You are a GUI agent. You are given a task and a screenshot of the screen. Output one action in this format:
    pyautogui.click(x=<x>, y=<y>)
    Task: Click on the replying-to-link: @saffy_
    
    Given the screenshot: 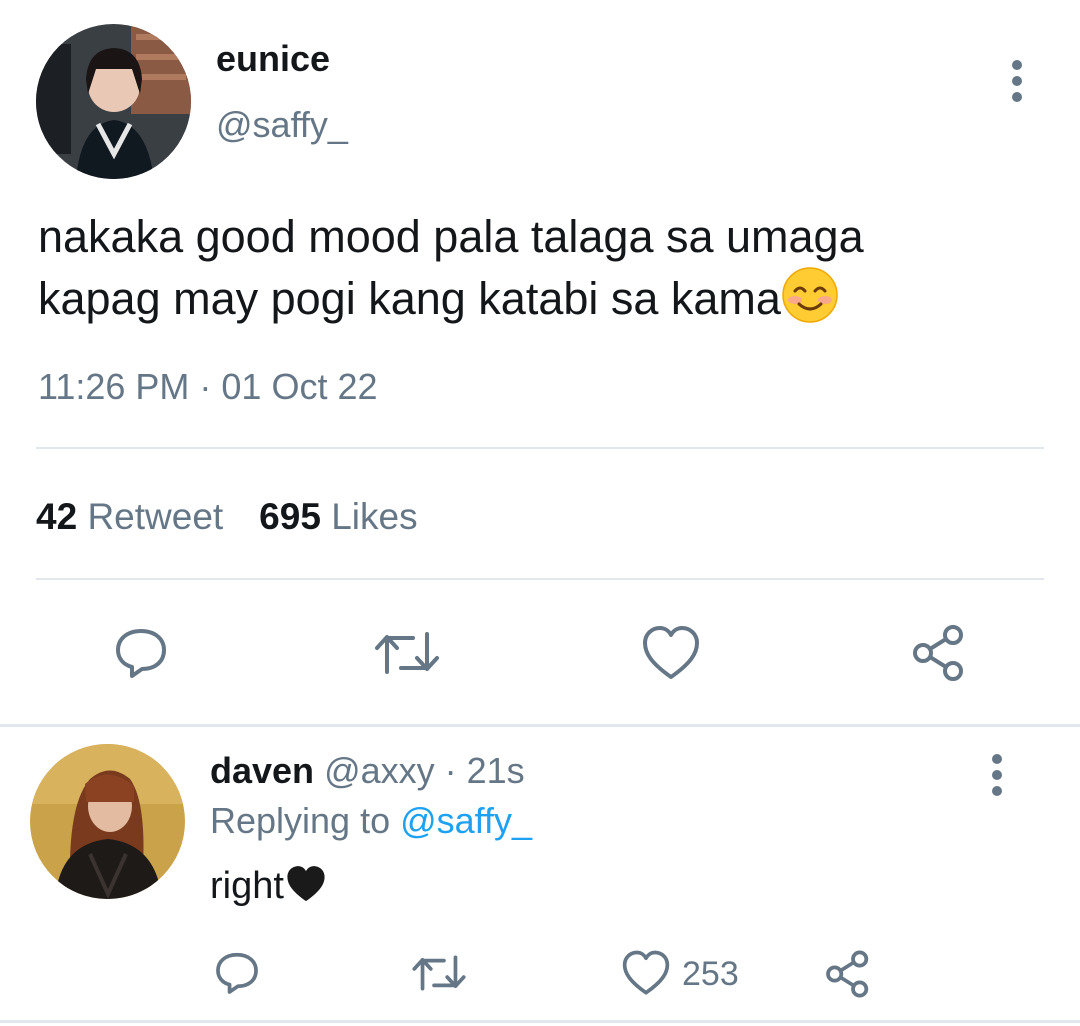 What is the action you would take?
    pyautogui.click(x=466, y=820)
    